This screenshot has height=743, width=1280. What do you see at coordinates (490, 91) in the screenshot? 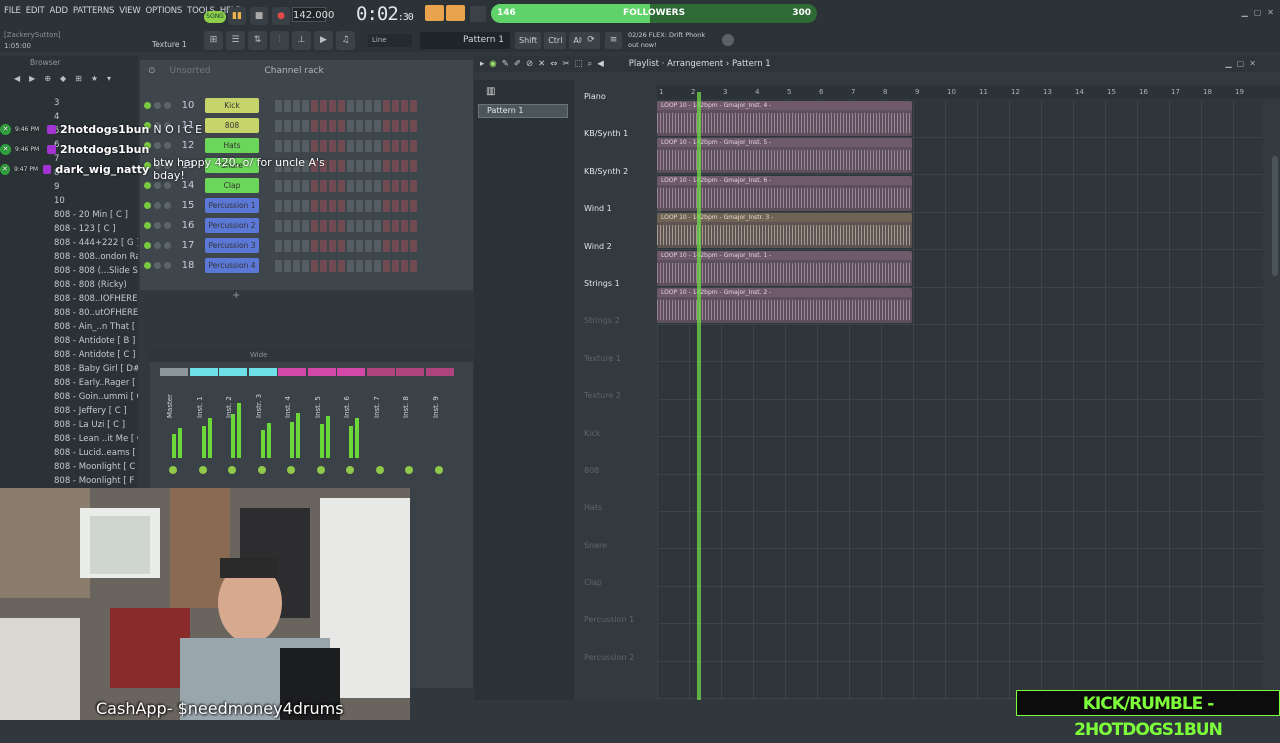
I see `pattern-picker-icon: ▥` at bounding box center [490, 91].